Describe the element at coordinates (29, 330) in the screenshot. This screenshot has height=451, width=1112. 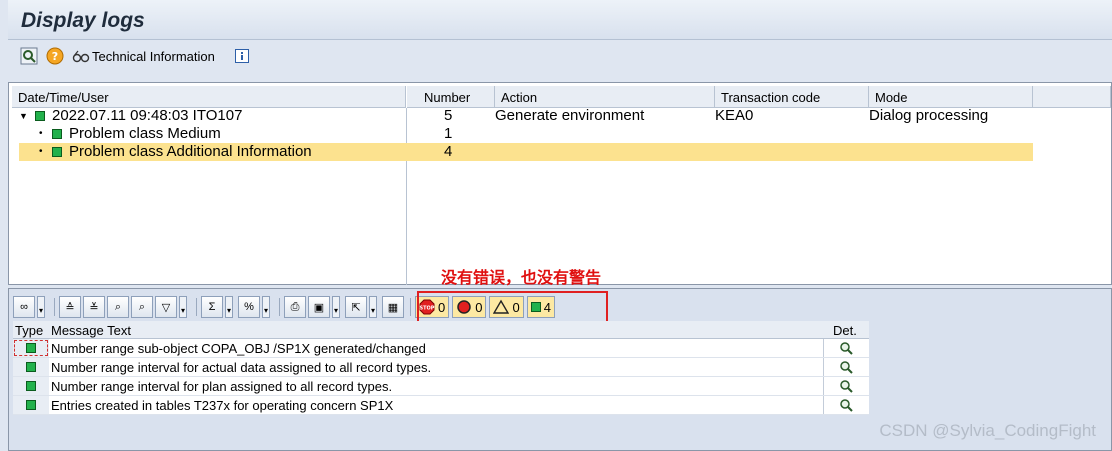
I see `column-header-type: Type` at that location.